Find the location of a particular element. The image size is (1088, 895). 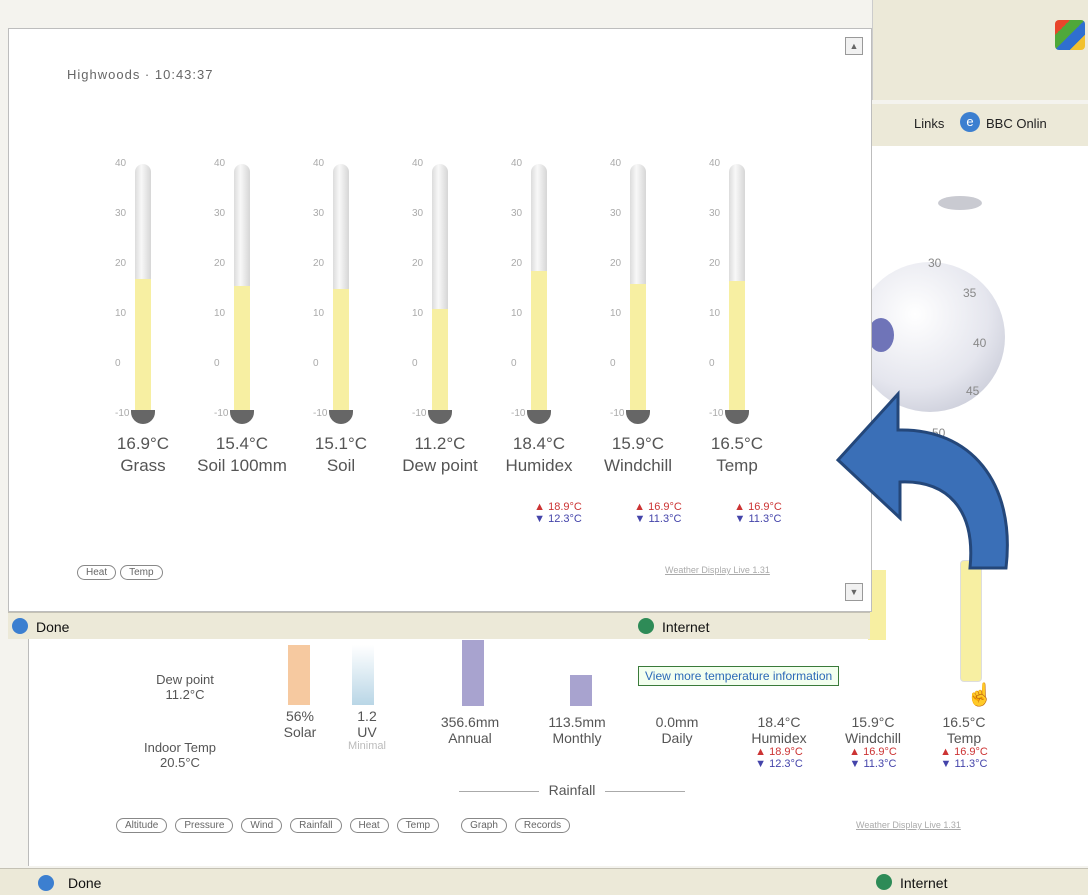

uv-bar is located at coordinates (363, 675).